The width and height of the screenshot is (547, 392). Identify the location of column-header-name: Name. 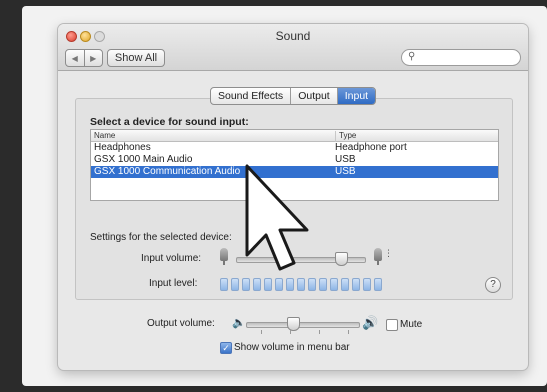
(104, 135).